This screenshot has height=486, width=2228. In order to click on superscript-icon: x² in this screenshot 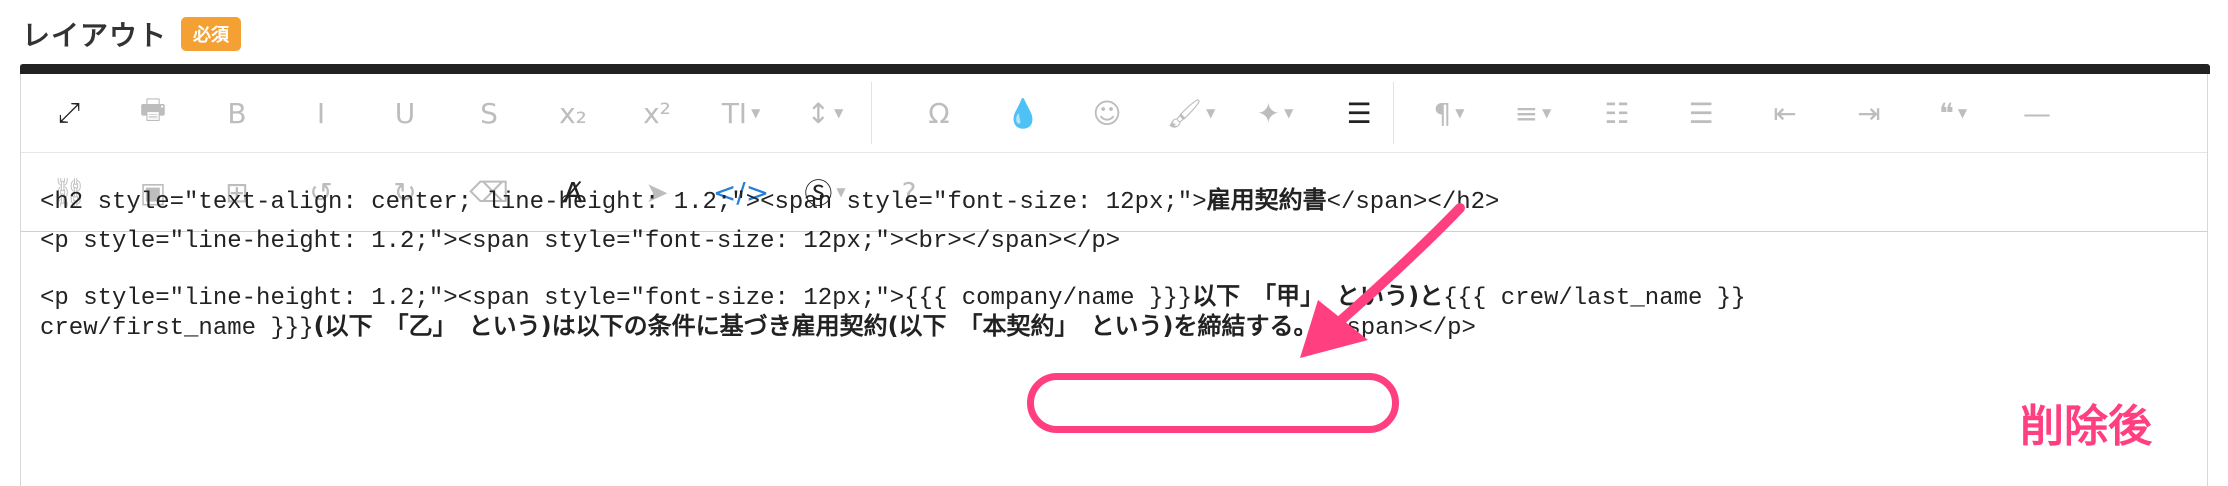, I will do `click(657, 113)`.